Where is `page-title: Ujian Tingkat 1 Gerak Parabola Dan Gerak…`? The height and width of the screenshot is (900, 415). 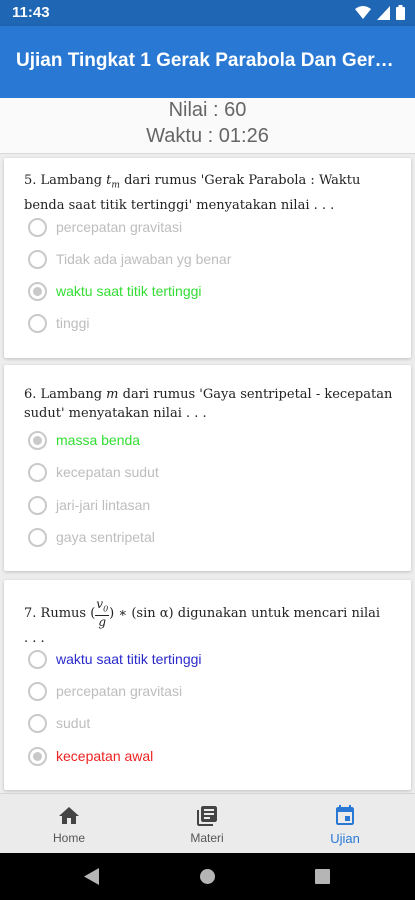 page-title: Ujian Tingkat 1 Gerak Parabola Dan Gerak… is located at coordinates (206, 60).